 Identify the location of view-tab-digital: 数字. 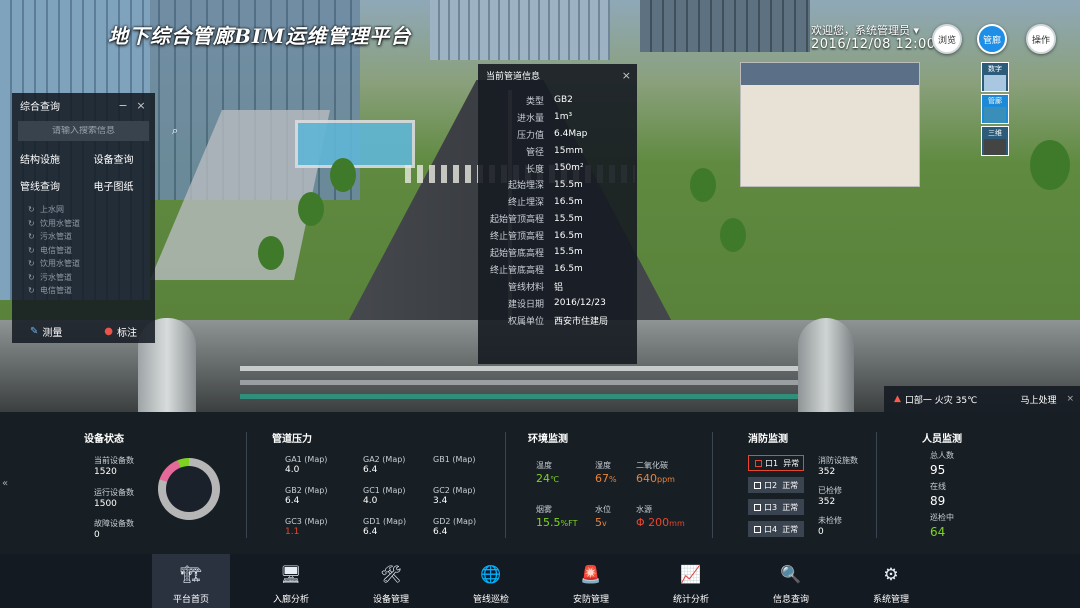
(995, 77).